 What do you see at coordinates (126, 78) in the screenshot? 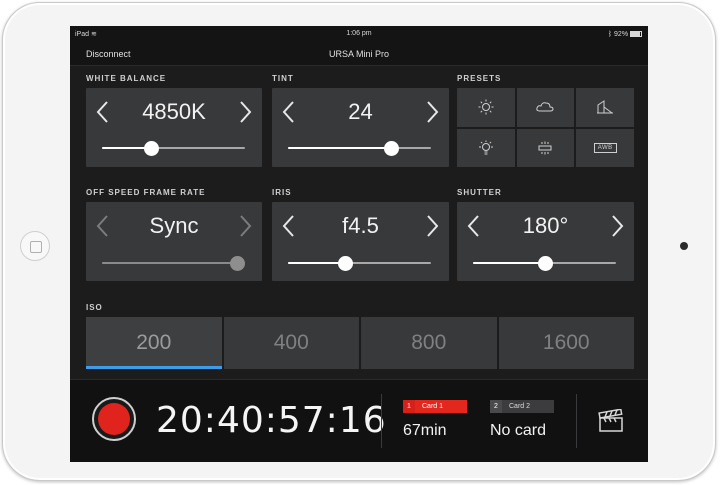
I see `white-balance-label: WHITE BALANCE` at bounding box center [126, 78].